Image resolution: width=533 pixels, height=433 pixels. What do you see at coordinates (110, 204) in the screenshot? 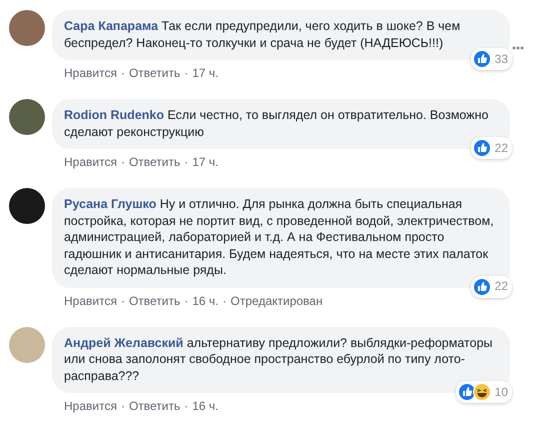
I see `author-link: Русана Глушко` at bounding box center [110, 204].